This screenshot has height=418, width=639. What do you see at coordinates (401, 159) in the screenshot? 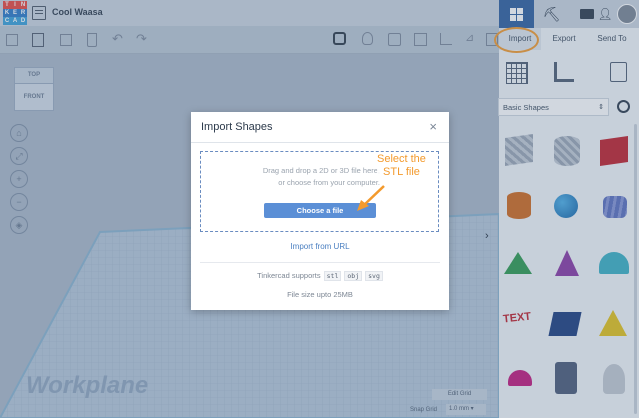
I see `annotation-line1: Select the` at bounding box center [401, 159].